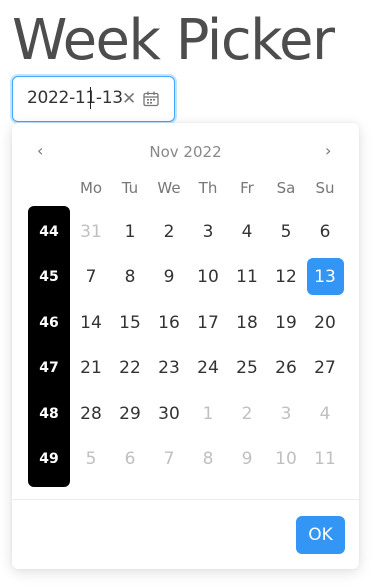  What do you see at coordinates (49, 368) in the screenshot?
I see `week-number: 47` at bounding box center [49, 368].